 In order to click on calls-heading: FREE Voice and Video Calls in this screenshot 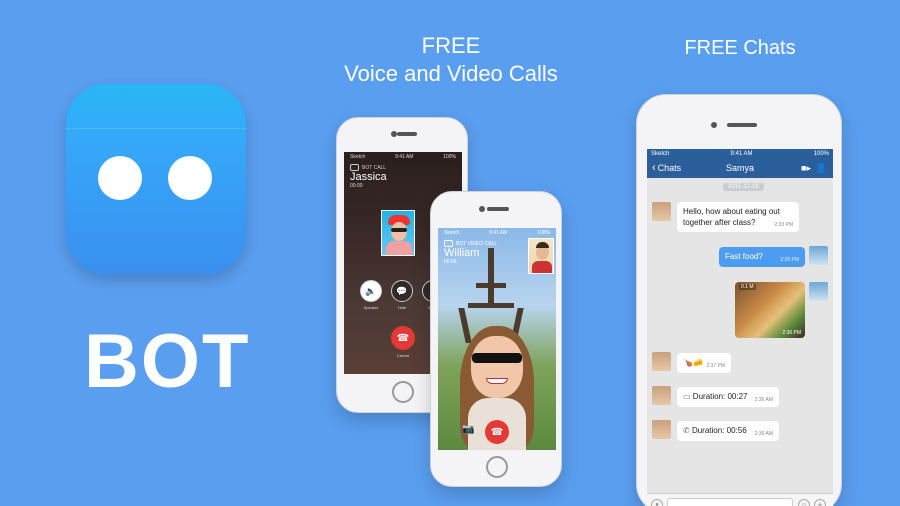, I will do `click(451, 60)`.